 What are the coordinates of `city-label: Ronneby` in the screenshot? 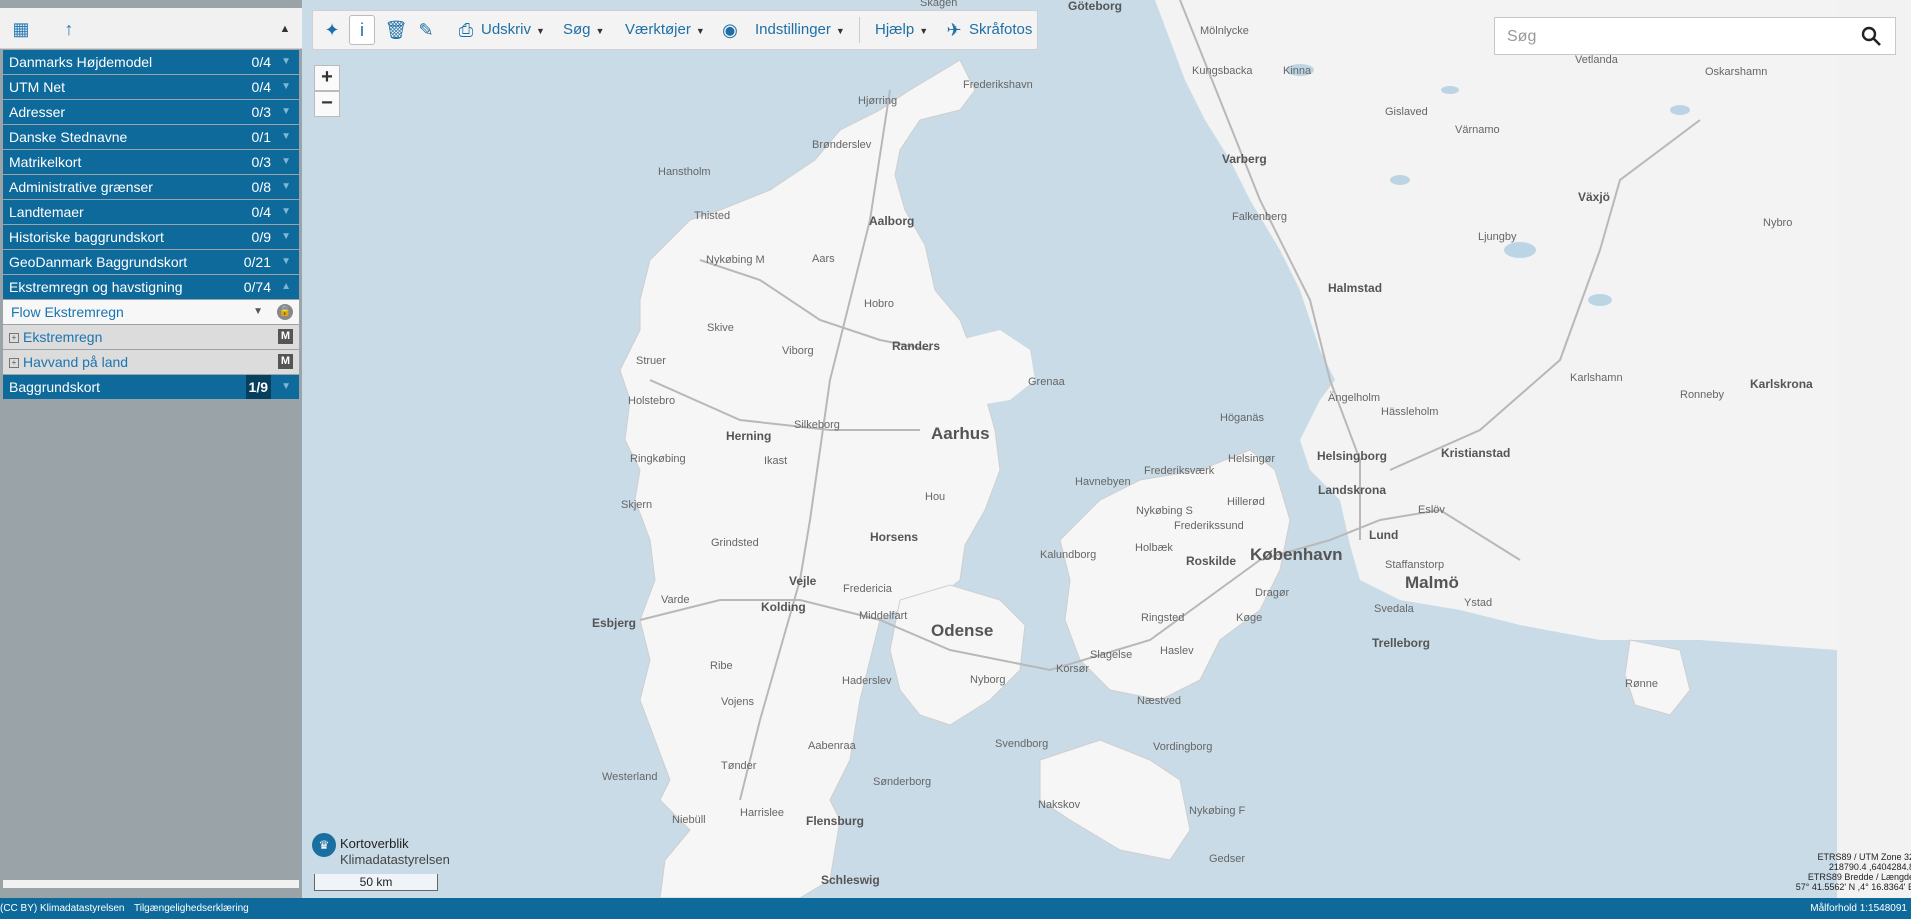 It's located at (1702, 395).